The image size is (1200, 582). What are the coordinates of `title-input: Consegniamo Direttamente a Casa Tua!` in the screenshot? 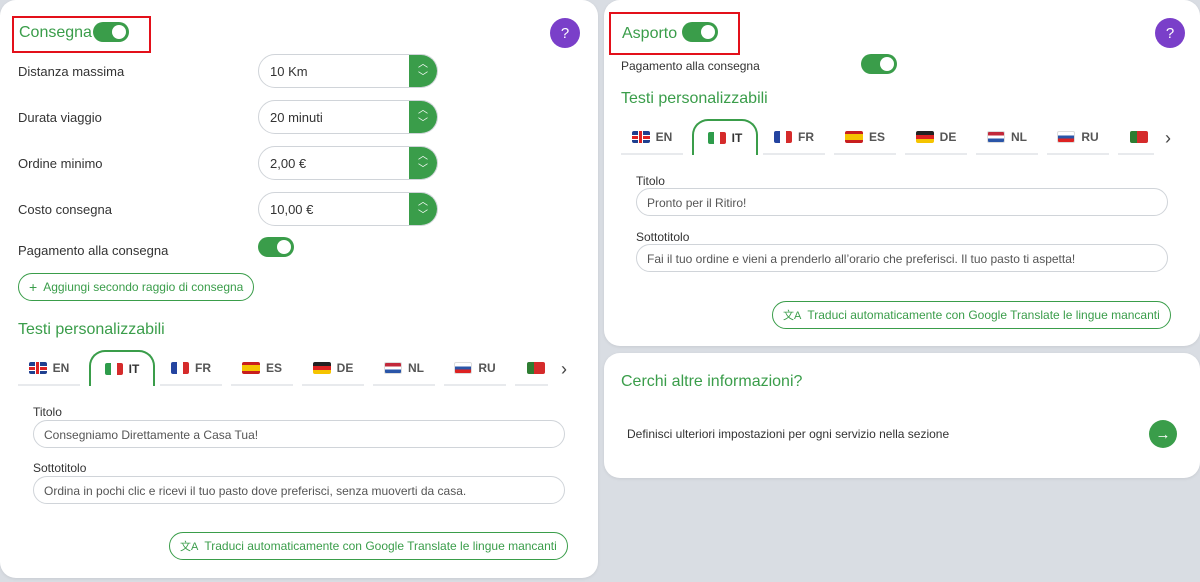 It's located at (299, 434).